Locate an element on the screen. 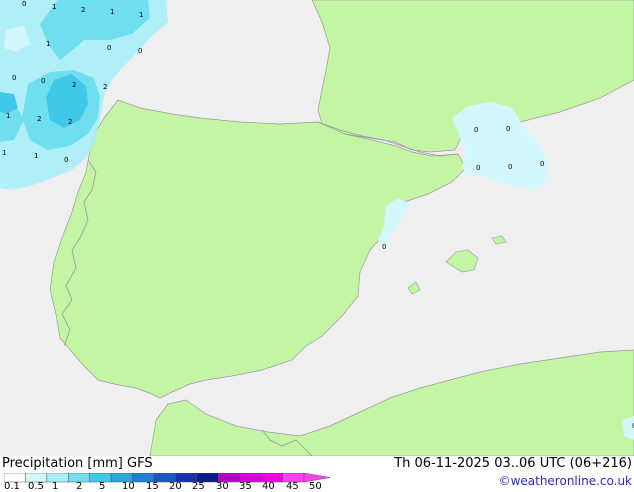 The width and height of the screenshot is (634, 492). legend-tick-label: 45 is located at coordinates (292, 486).